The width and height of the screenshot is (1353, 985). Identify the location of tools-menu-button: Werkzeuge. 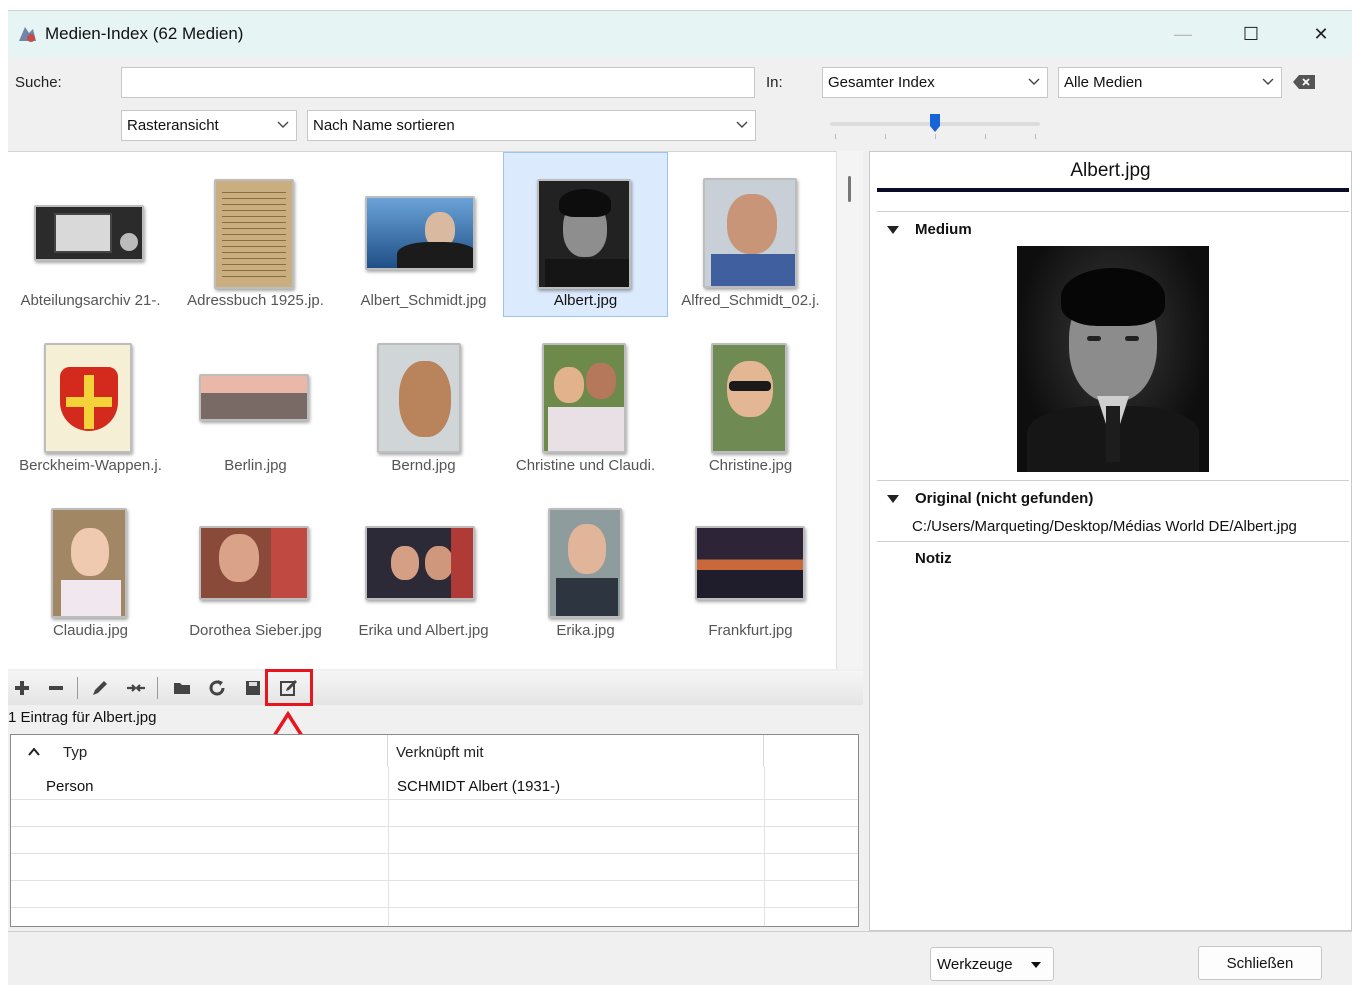
(992, 964).